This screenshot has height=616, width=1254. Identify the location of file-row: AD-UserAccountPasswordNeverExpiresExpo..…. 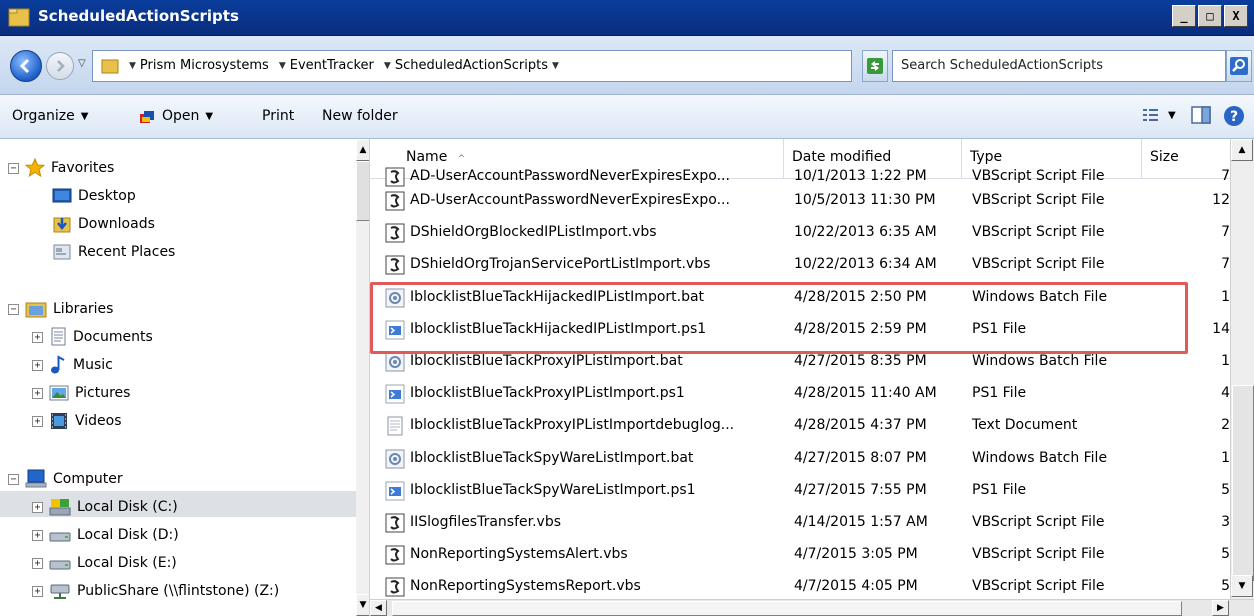
(800, 201).